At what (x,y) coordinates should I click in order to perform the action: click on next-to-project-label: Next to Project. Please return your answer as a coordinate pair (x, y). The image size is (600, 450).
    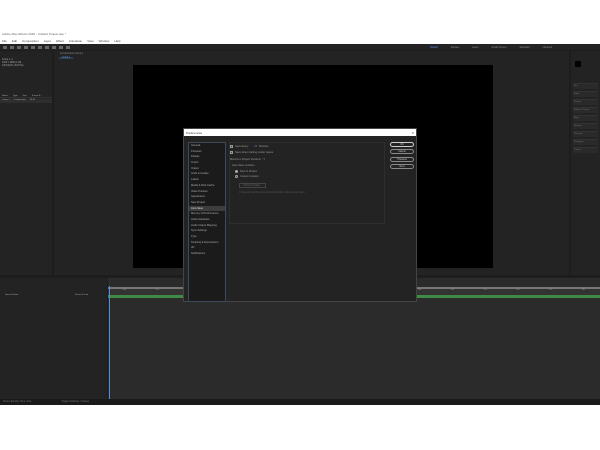
    Looking at the image, I should click on (249, 171).